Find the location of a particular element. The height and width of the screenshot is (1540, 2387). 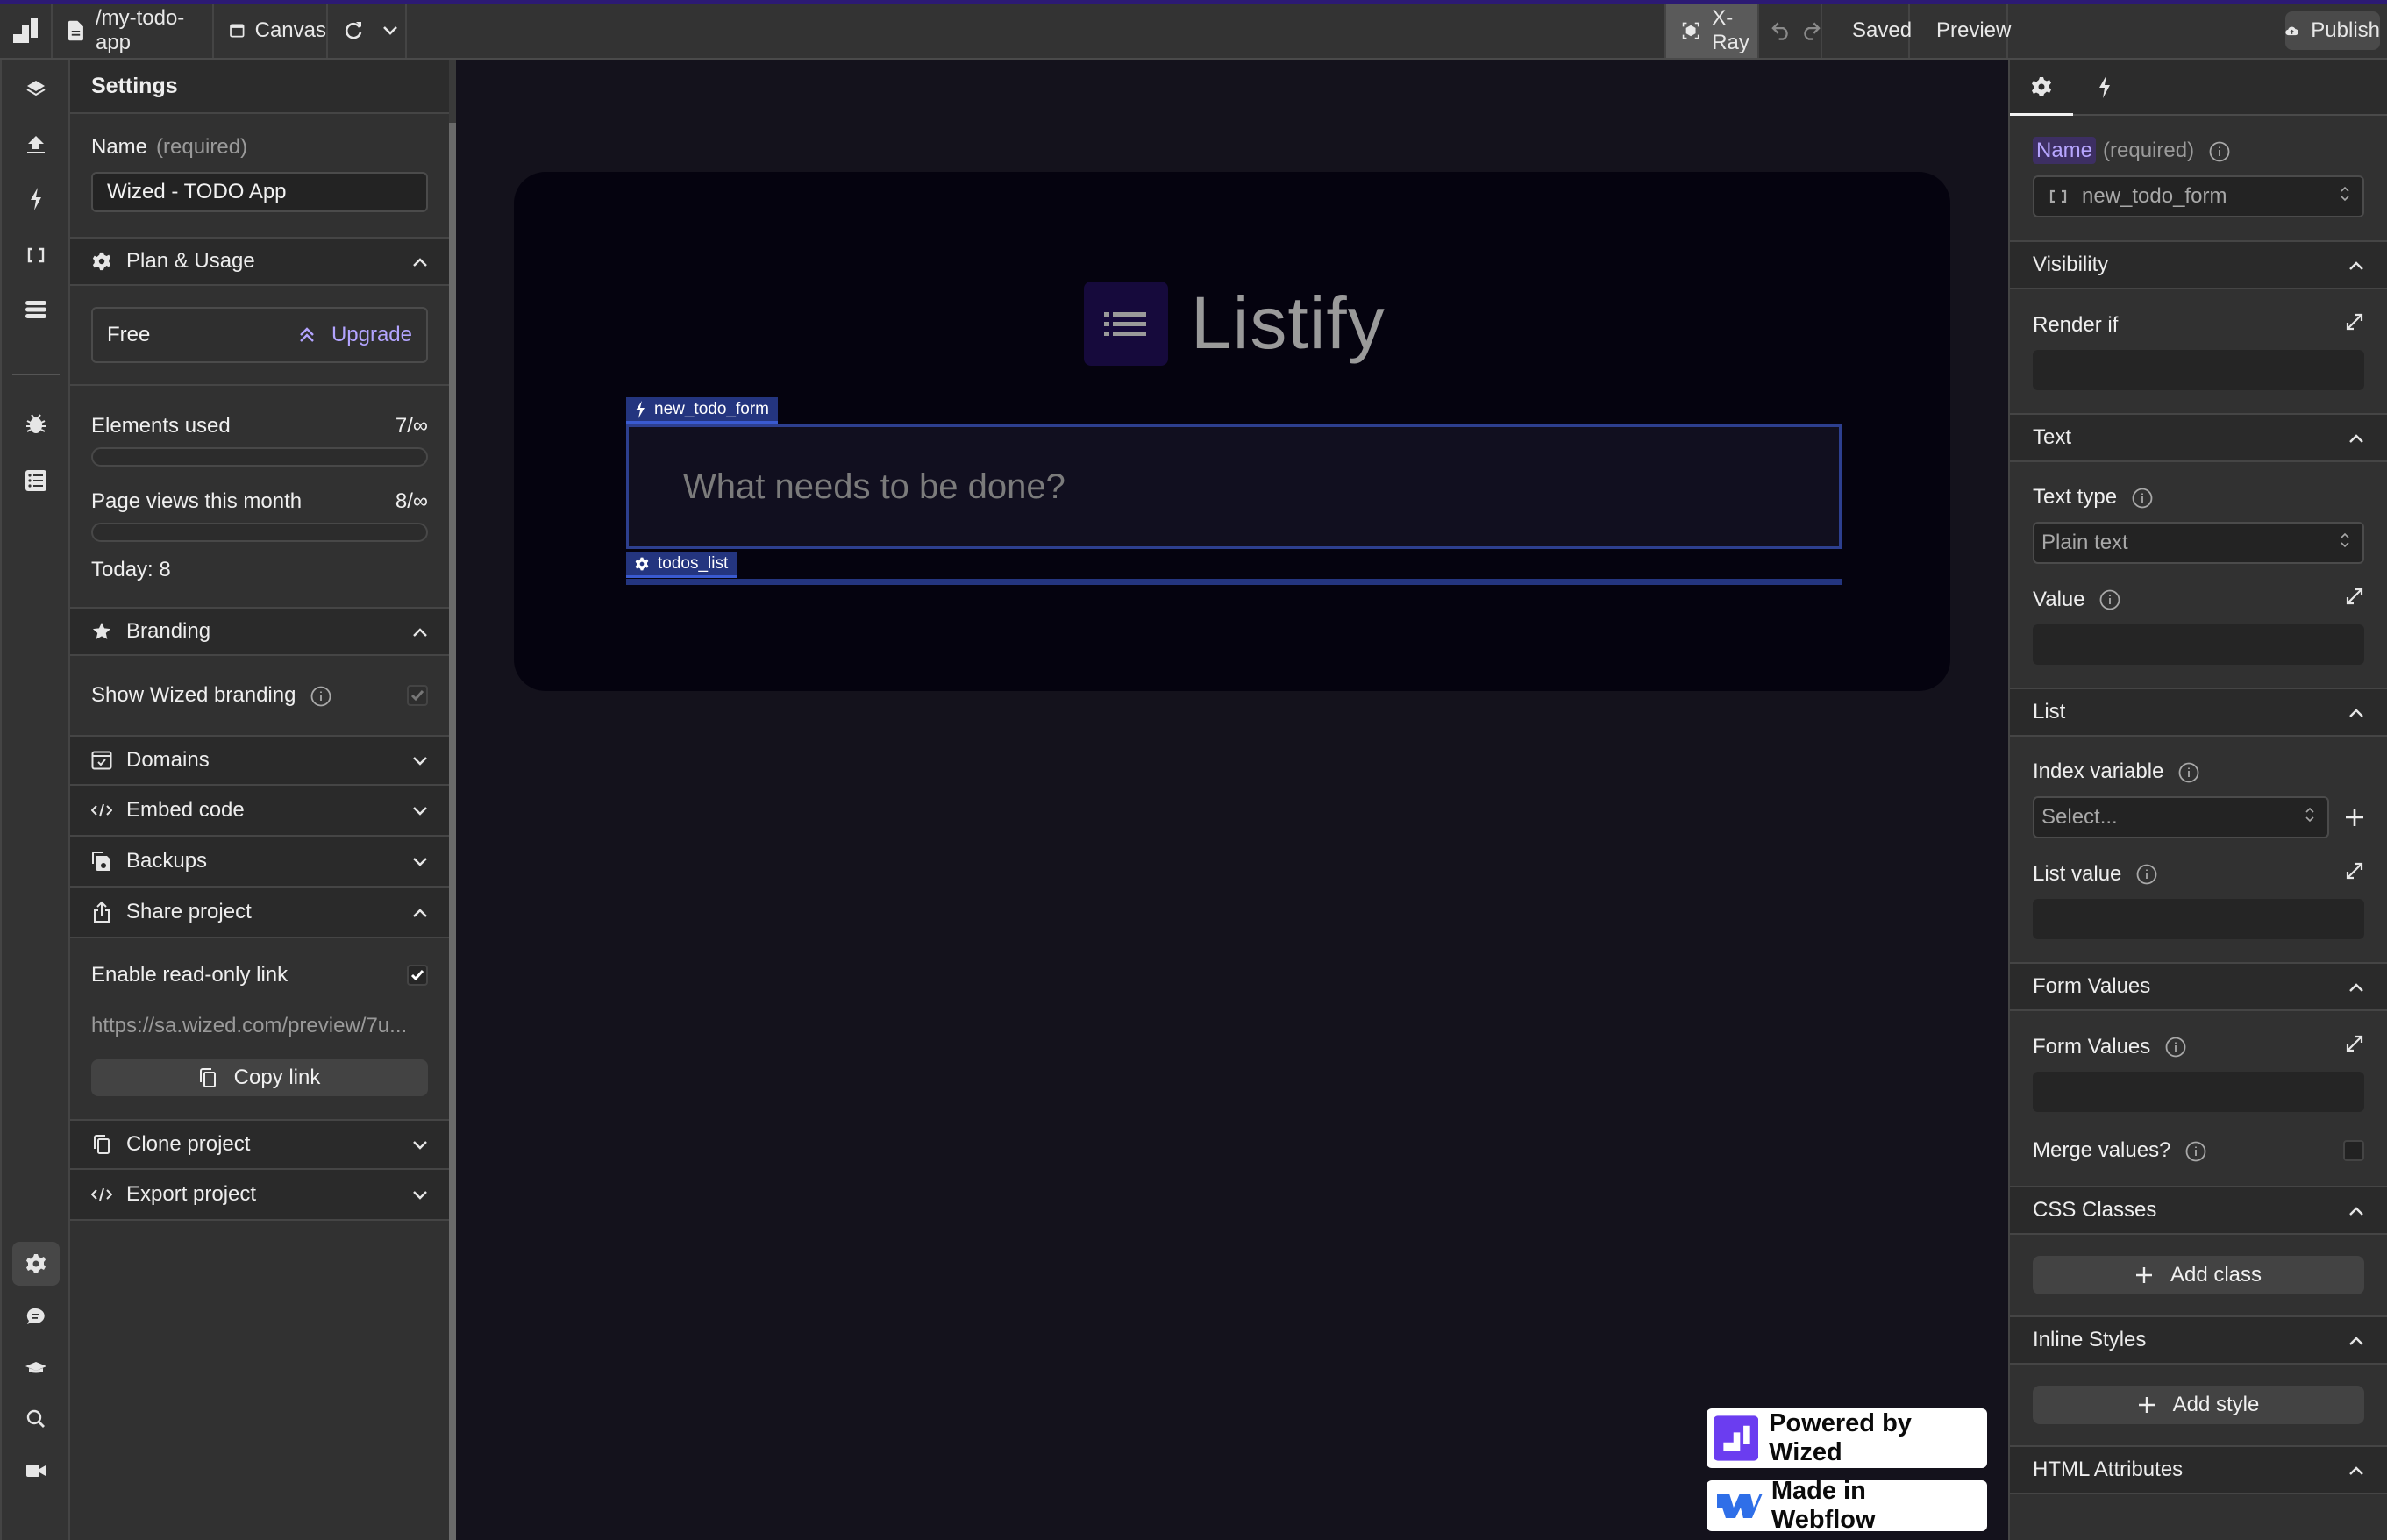

add-class-button: Add class is located at coordinates (2198, 1275).